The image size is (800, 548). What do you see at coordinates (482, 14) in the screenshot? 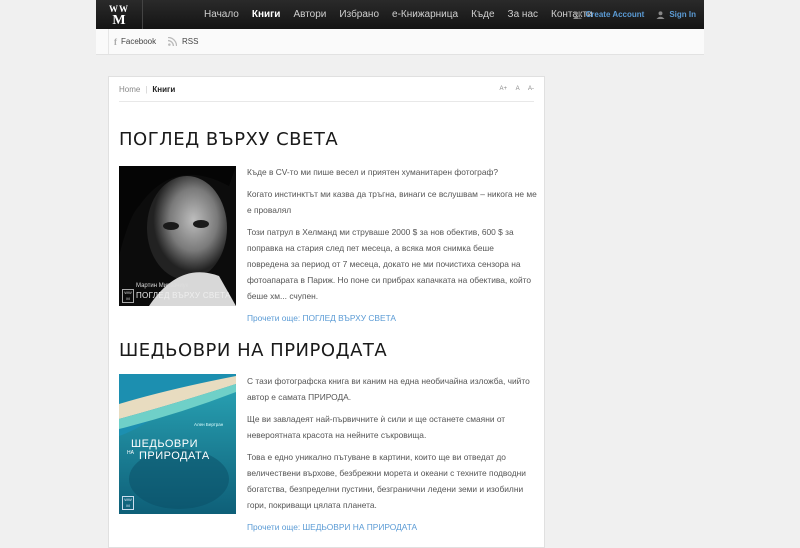
I see `nav-where: Къде` at bounding box center [482, 14].